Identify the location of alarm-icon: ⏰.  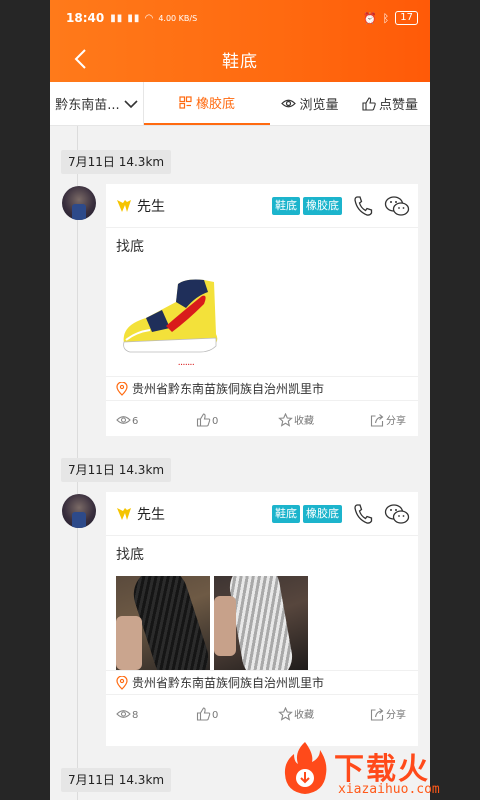
(369, 18).